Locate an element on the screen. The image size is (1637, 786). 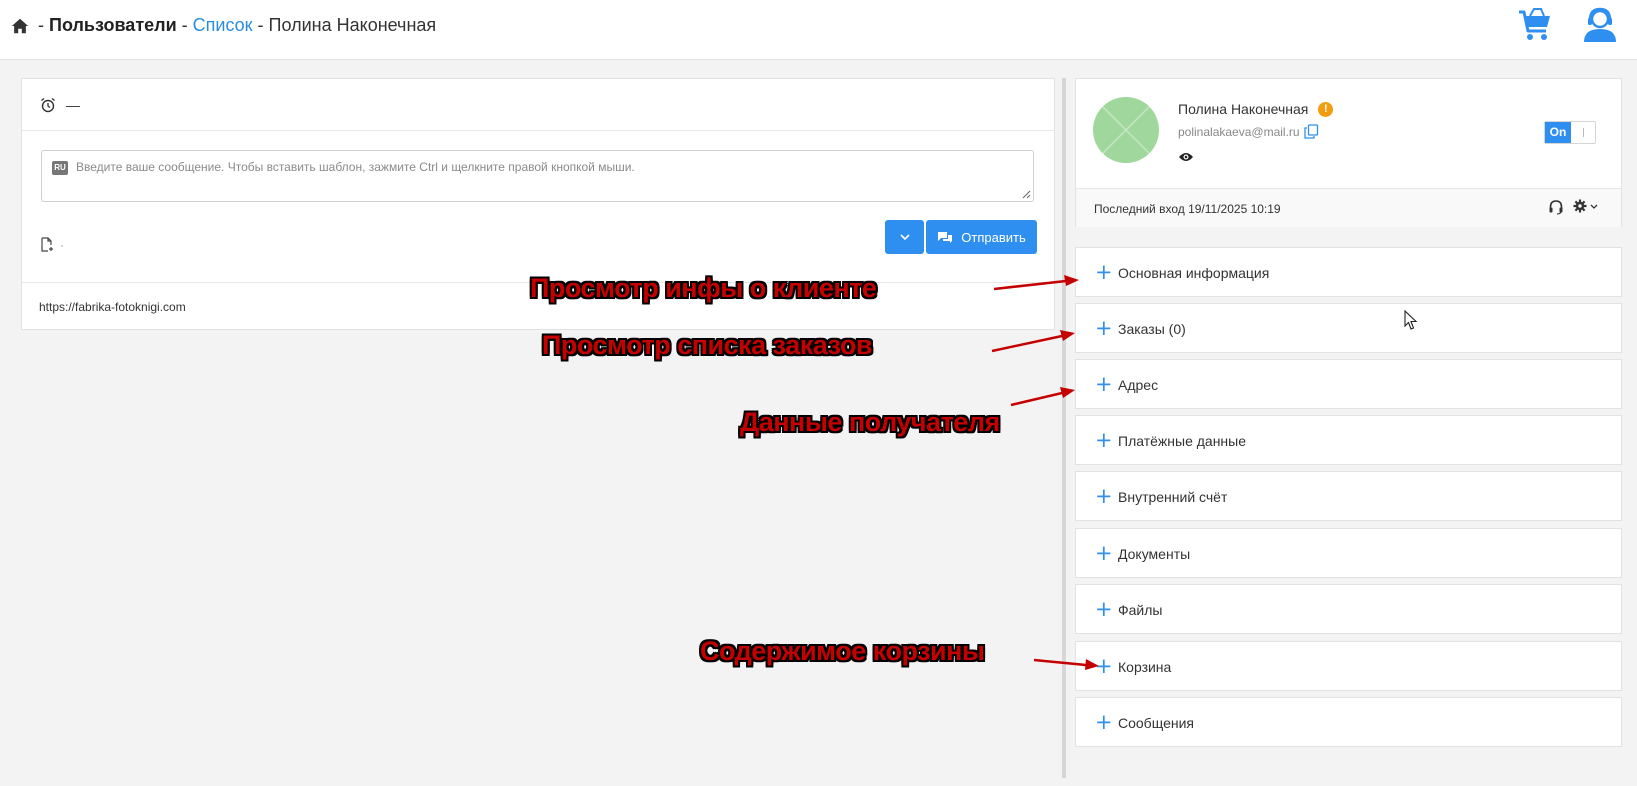
chat-panel-header: — is located at coordinates (538, 105).